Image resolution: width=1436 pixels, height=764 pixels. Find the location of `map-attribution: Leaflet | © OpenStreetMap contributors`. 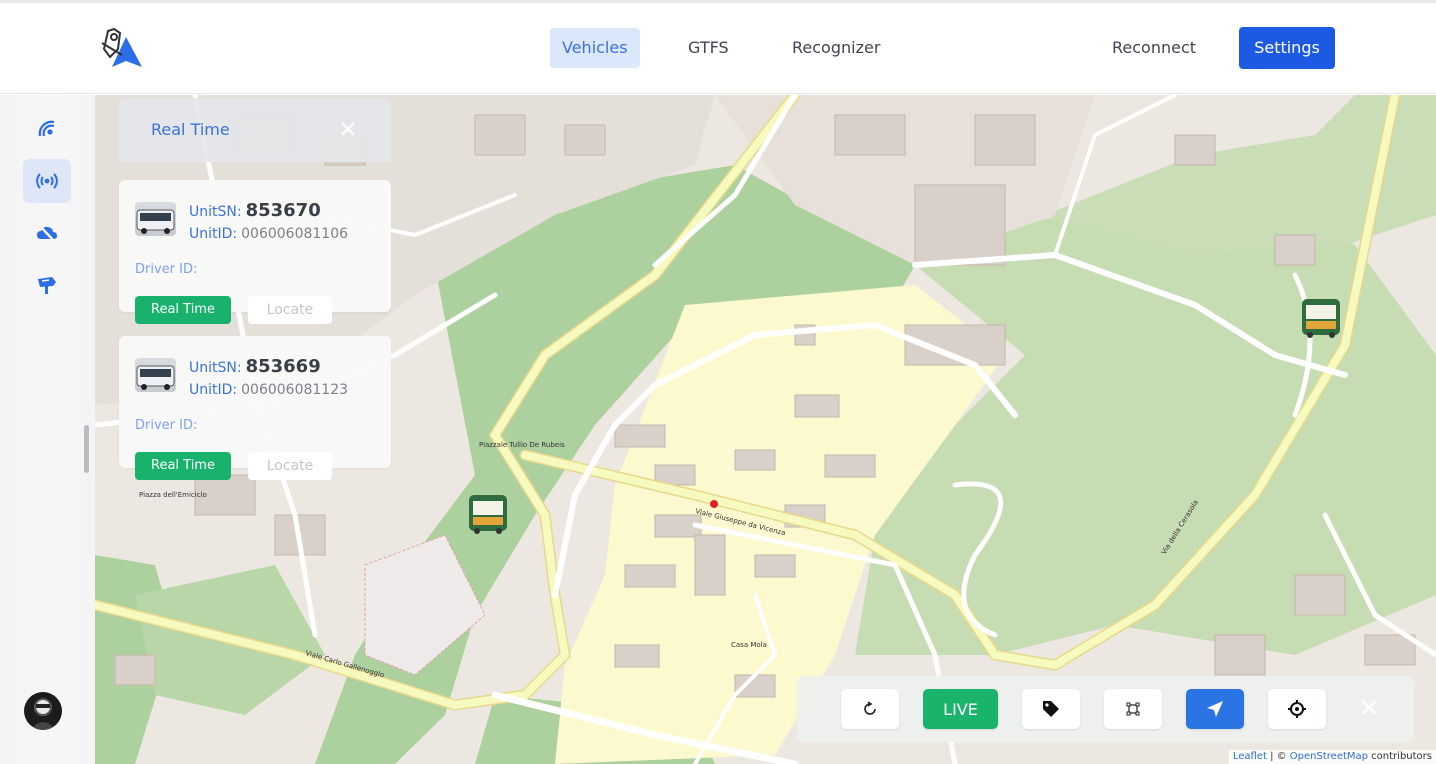

map-attribution: Leaflet | © OpenStreetMap contributors is located at coordinates (1332, 757).